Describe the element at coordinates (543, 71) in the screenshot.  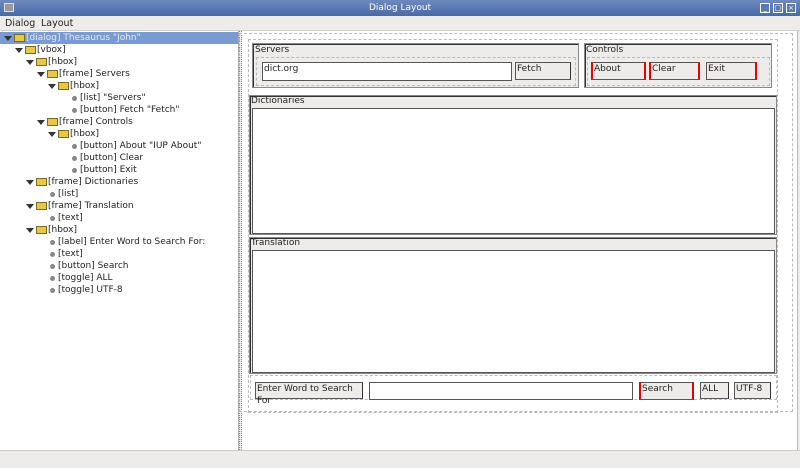
I see `fetch-button: Fetch` at that location.